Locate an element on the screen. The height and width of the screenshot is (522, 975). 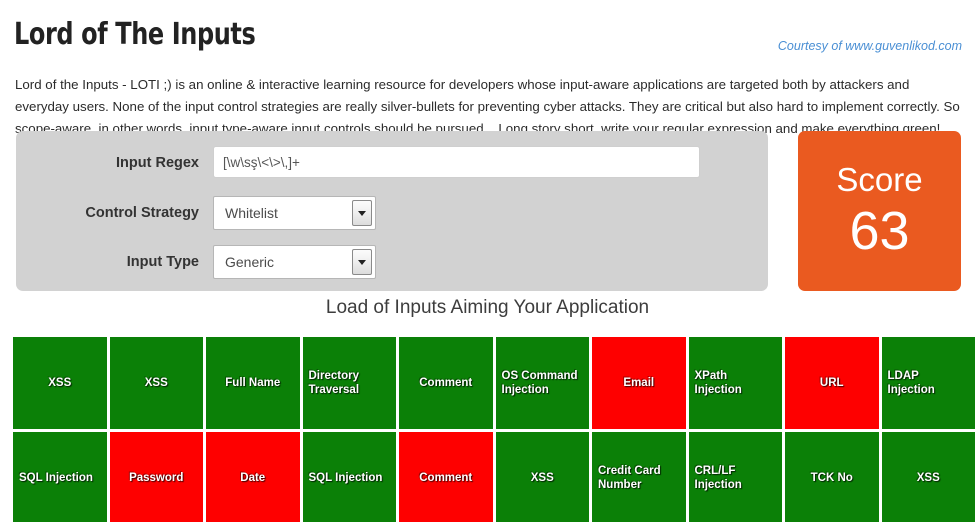
input-result-cell: URL is located at coordinates (832, 383).